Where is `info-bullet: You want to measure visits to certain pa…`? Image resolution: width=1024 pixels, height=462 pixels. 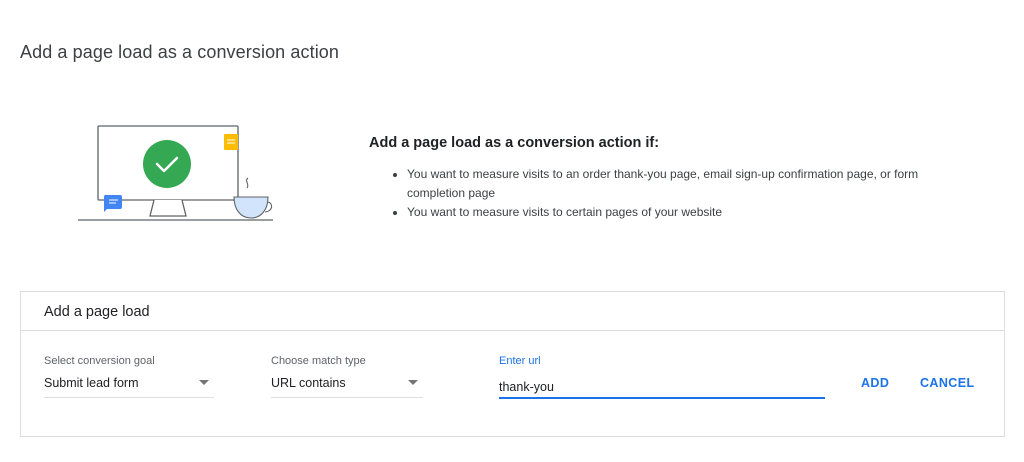
info-bullet: You want to measure visits to certain pa… is located at coordinates (668, 212).